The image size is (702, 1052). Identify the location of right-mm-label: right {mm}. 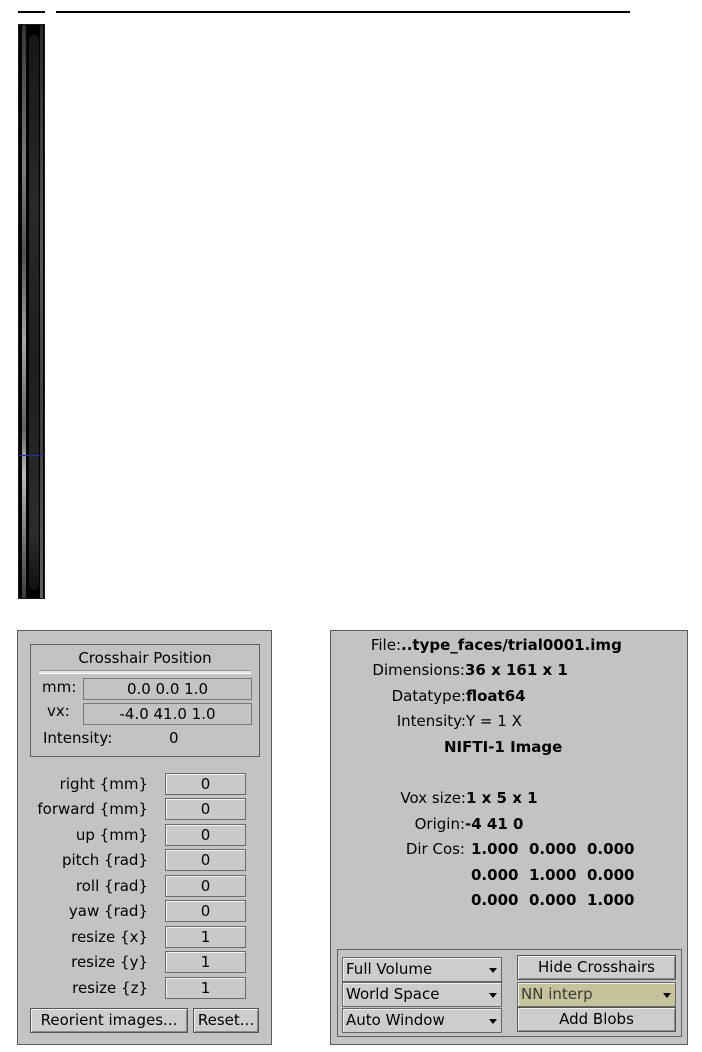
(103, 784).